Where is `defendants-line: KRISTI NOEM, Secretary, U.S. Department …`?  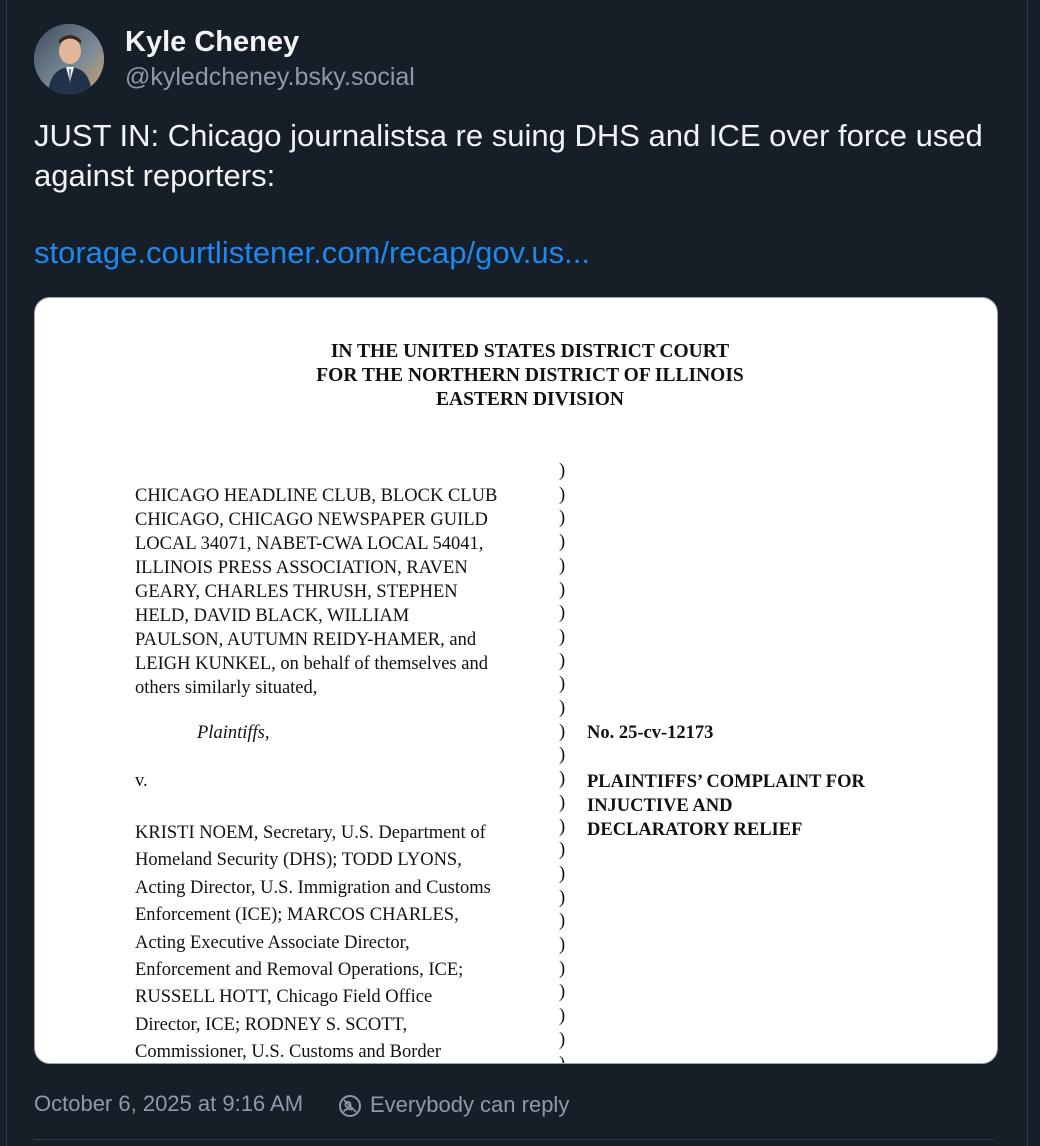 defendants-line: KRISTI NOEM, Secretary, U.S. Department … is located at coordinates (310, 833).